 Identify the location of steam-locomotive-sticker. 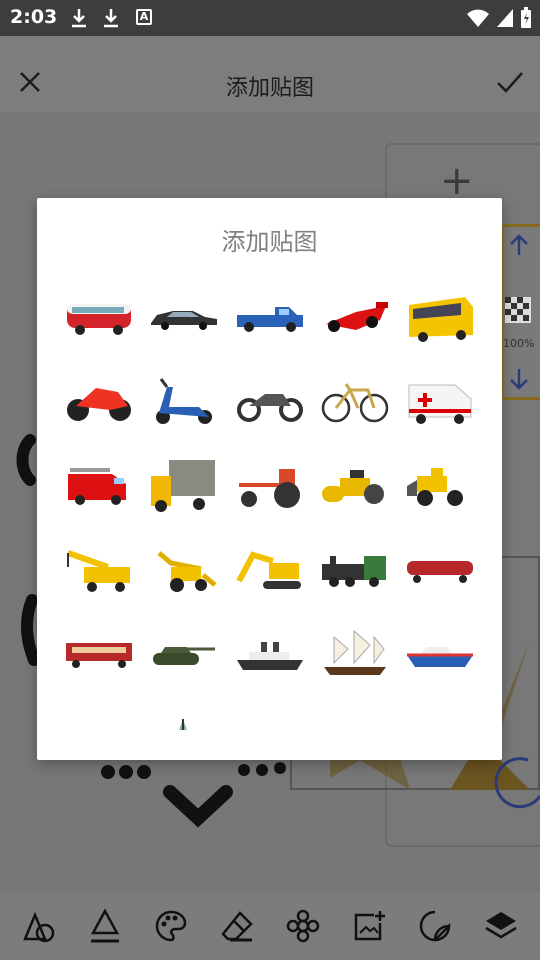
(355, 570).